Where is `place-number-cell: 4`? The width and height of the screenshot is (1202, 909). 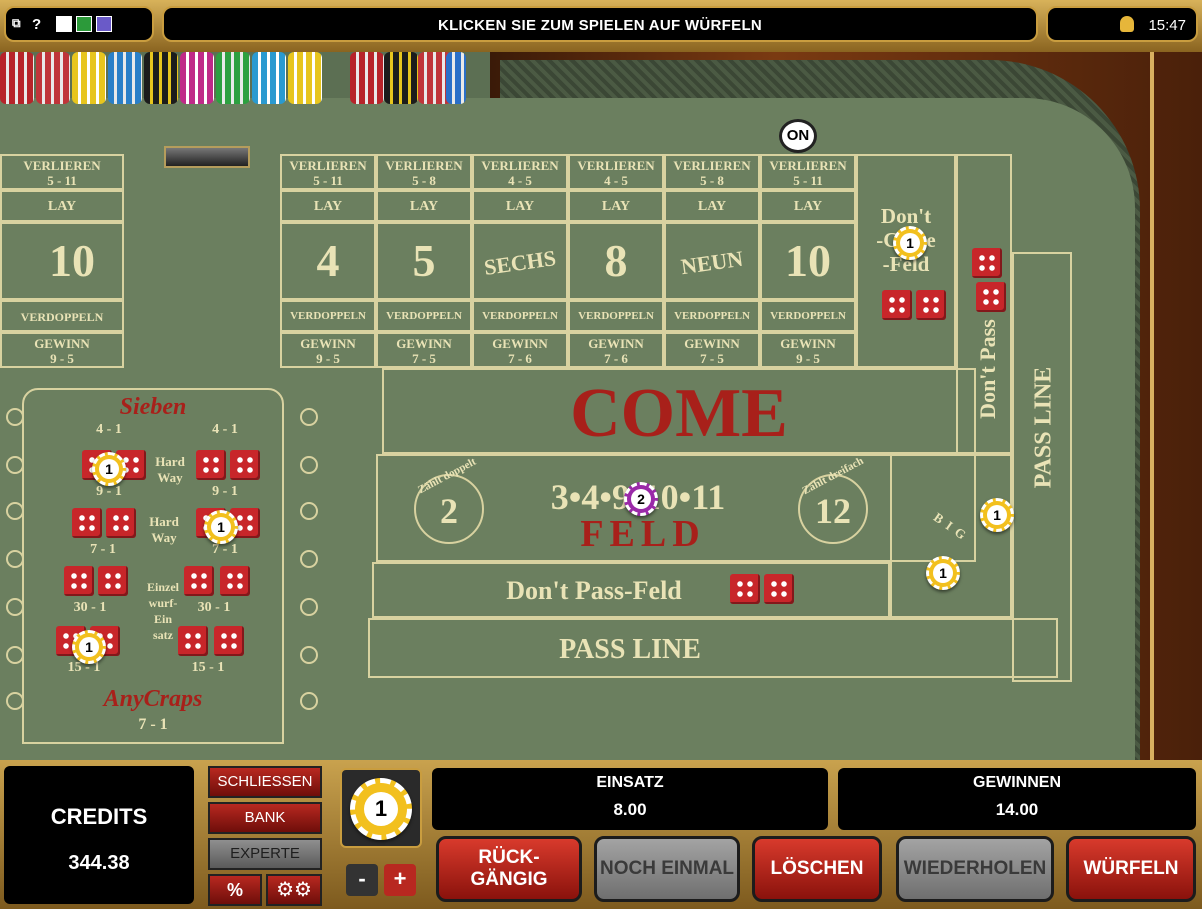
place-number-cell: 4 is located at coordinates (328, 261).